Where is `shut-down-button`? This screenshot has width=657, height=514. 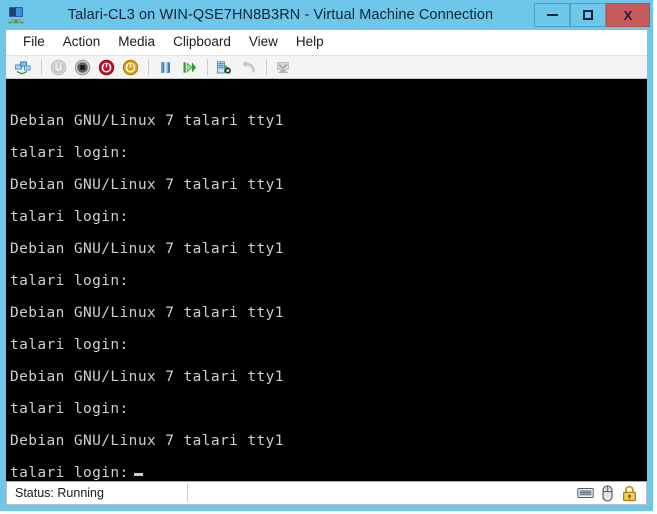 shut-down-button is located at coordinates (106, 67).